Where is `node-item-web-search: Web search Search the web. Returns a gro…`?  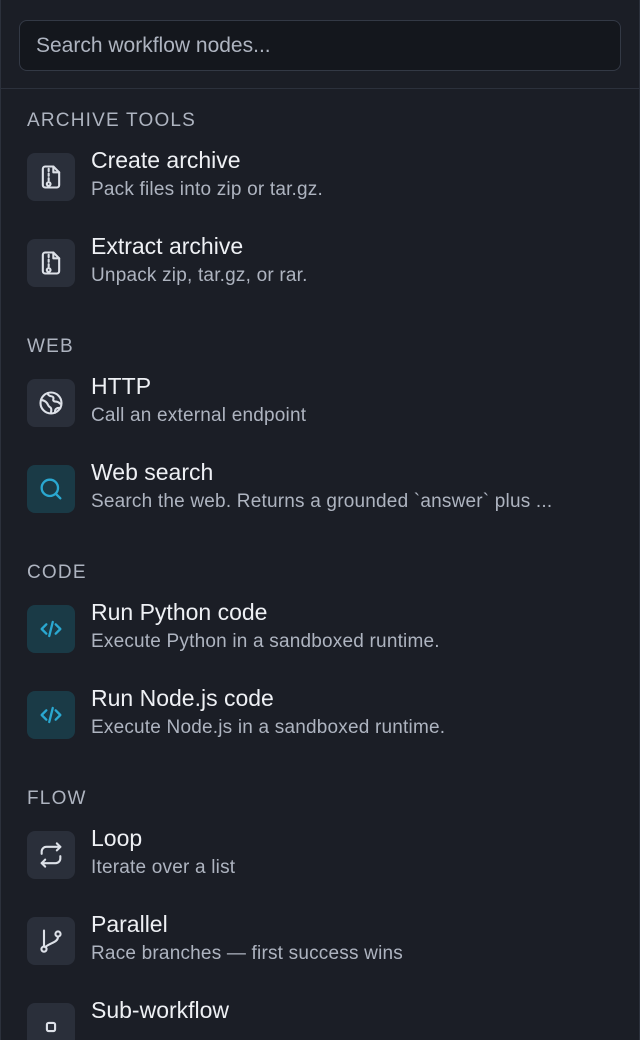 node-item-web-search: Web search Search the web. Returns a gro… is located at coordinates (320, 498).